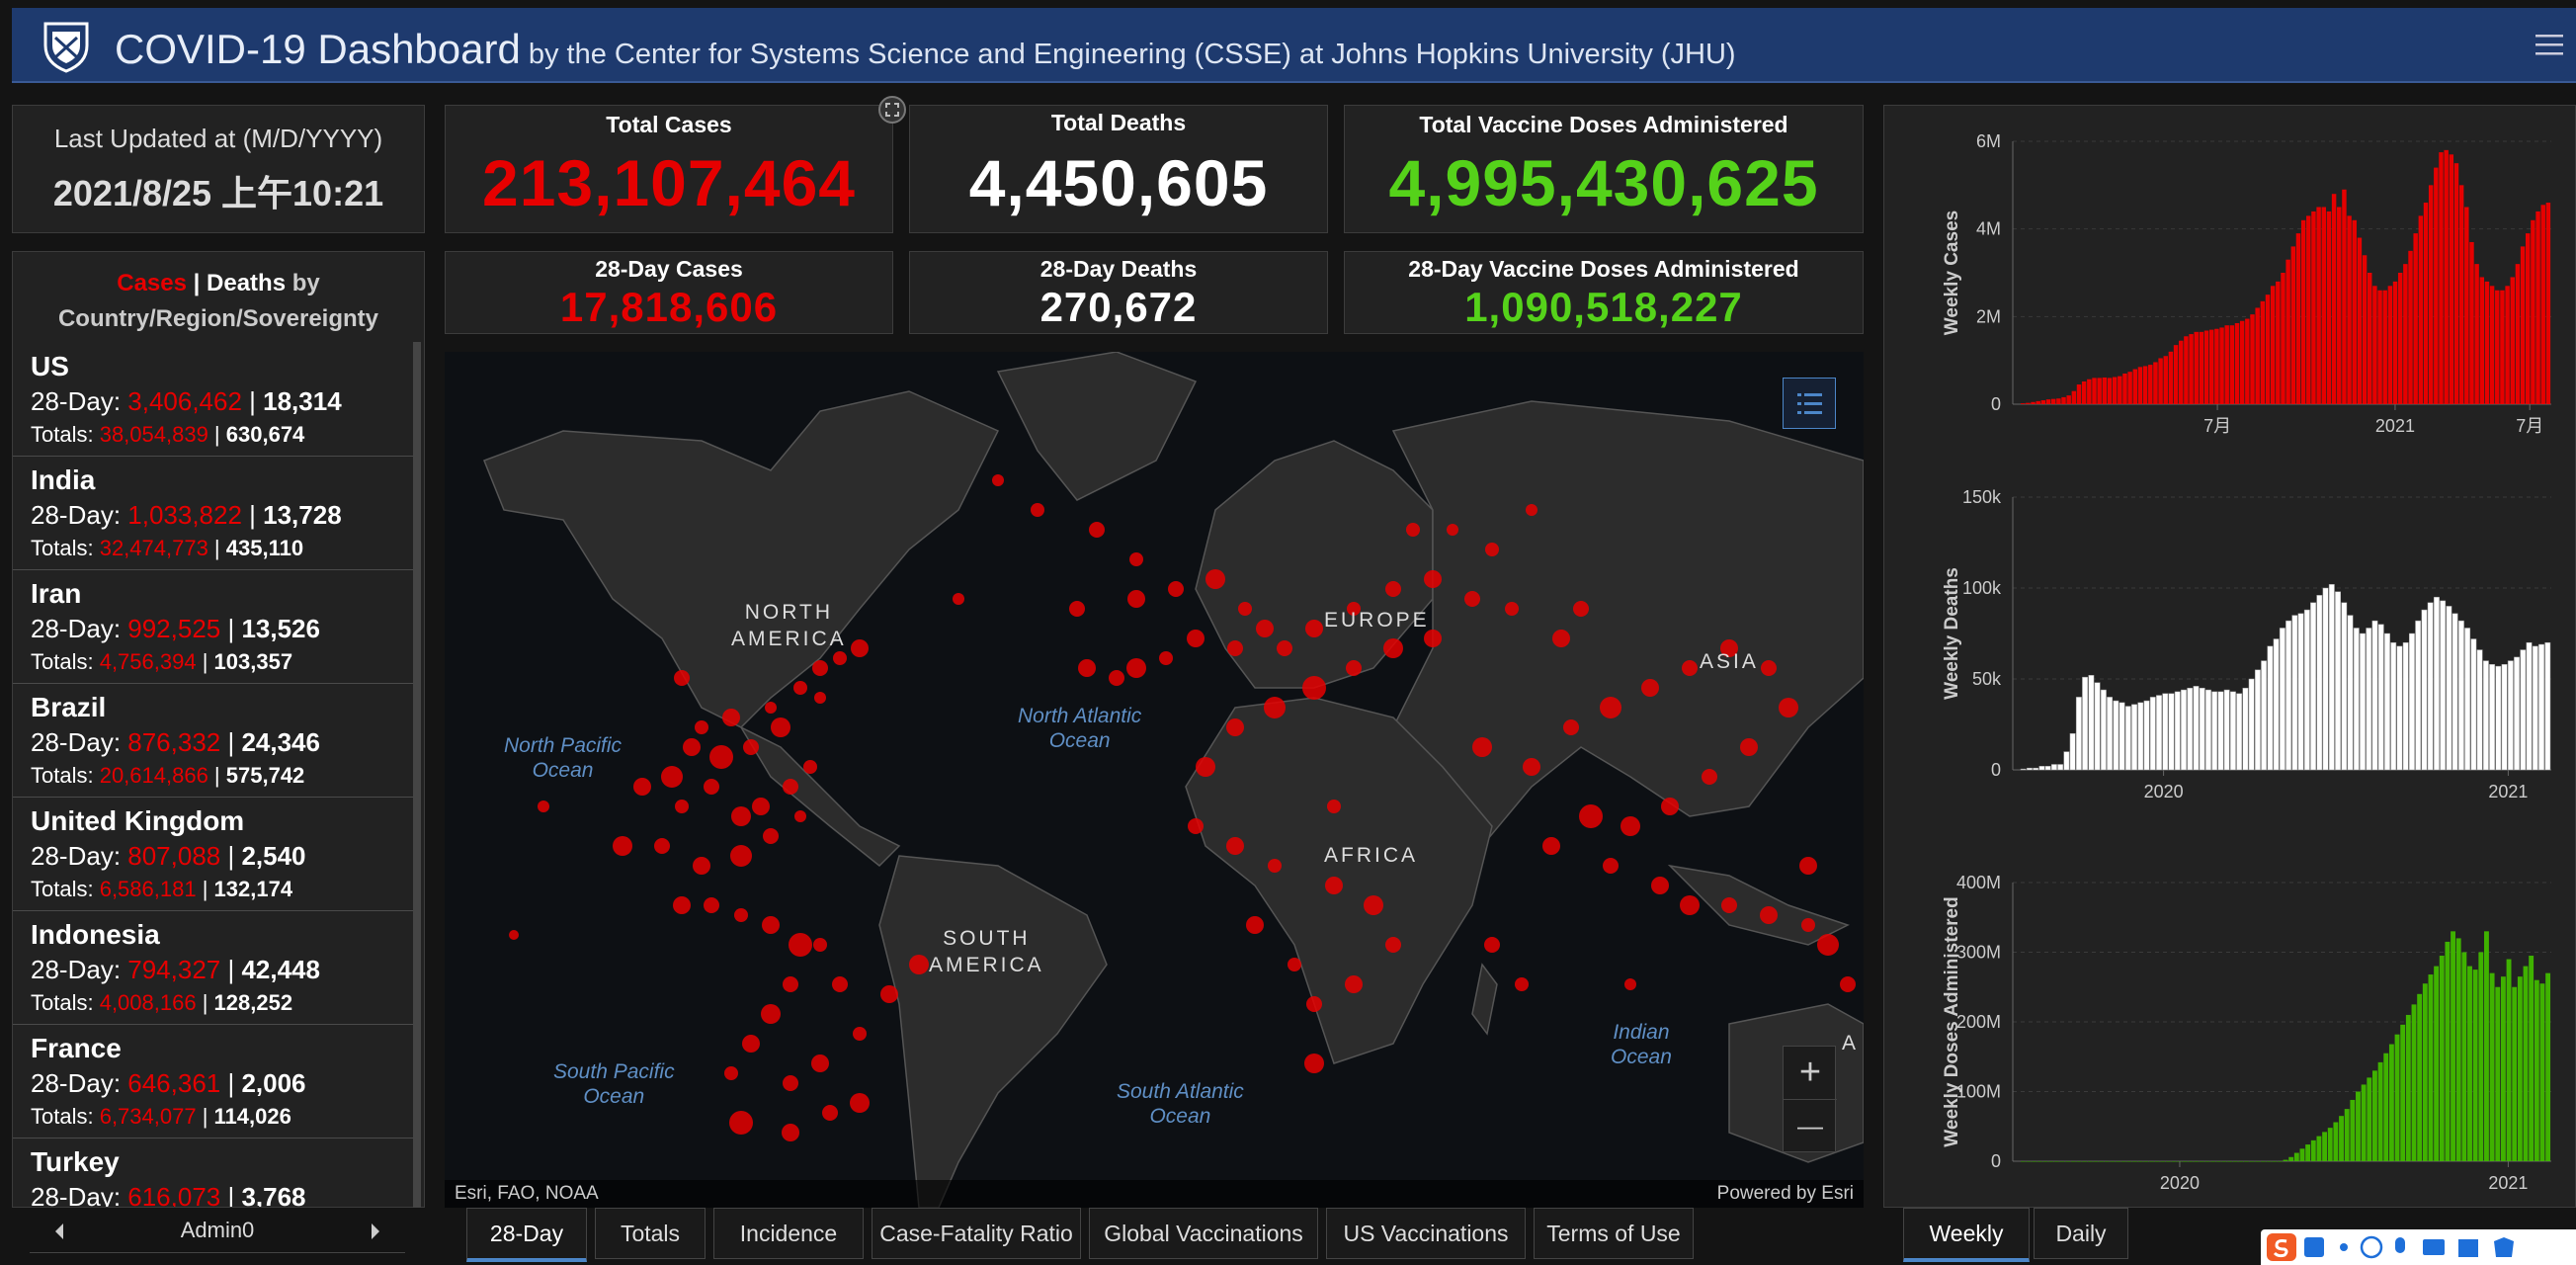  Describe the element at coordinates (892, 110) in the screenshot. I see `expand-icon` at that location.